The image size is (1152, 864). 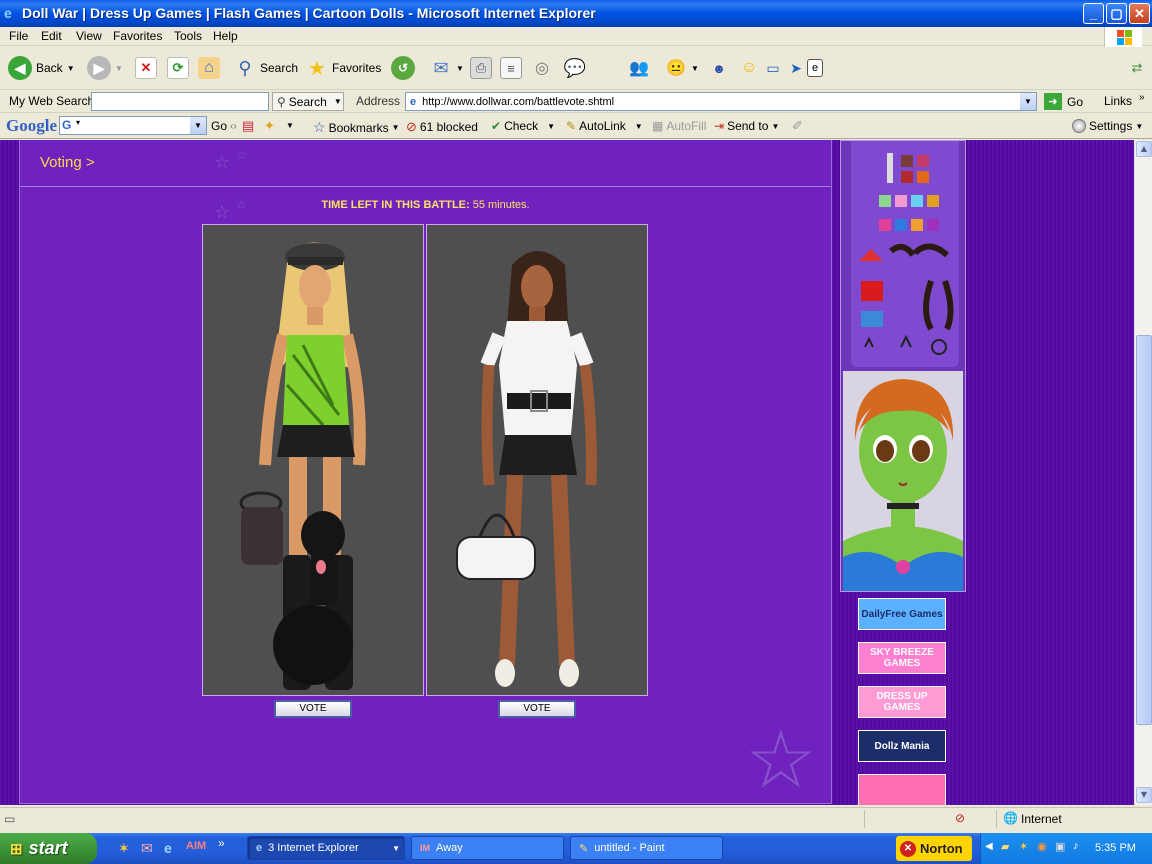 I want to click on menu-edit: Edit, so click(x=51, y=36).